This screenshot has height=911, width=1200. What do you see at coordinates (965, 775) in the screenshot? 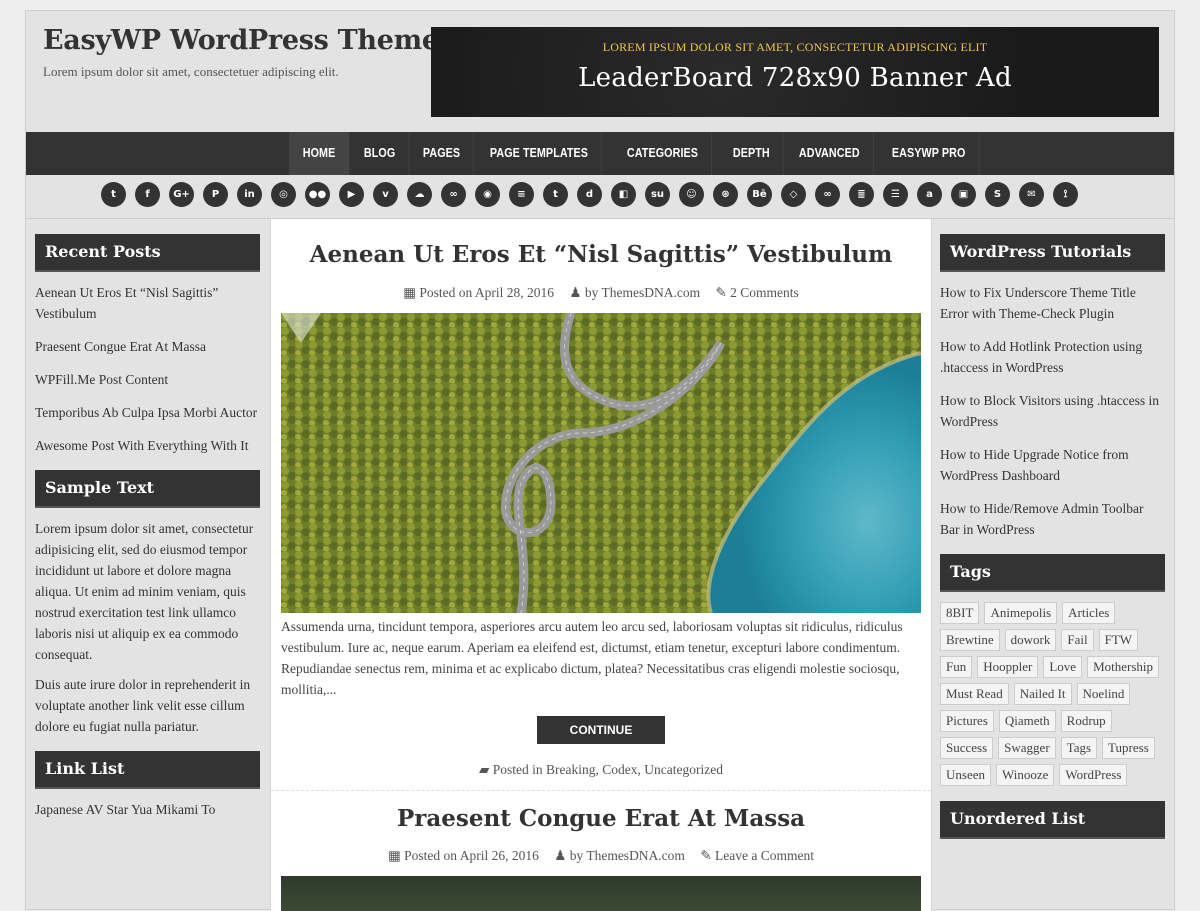
I see `tag: Unseen` at bounding box center [965, 775].